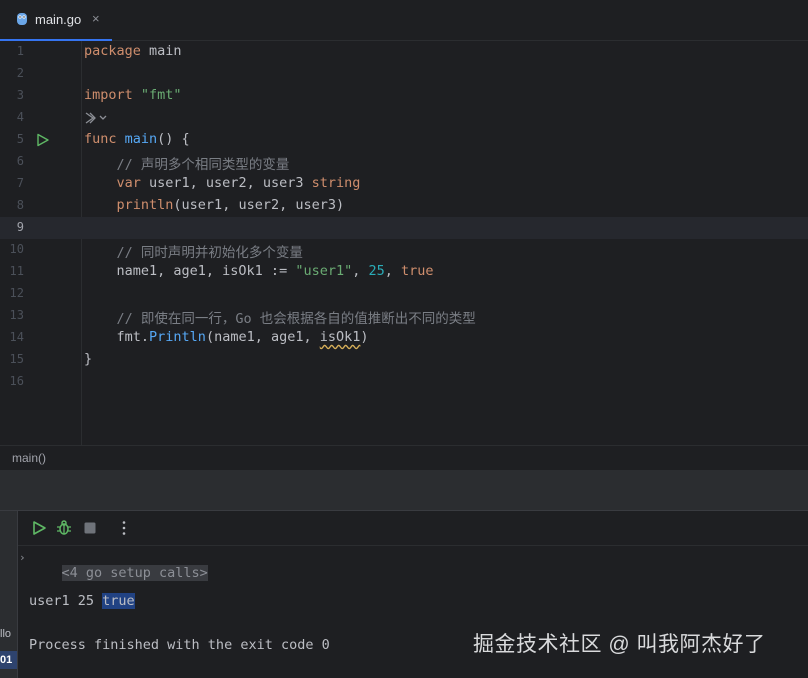 This screenshot has height=678, width=808. I want to click on console-setup-calls: <4 go setup calls>, so click(118, 573).